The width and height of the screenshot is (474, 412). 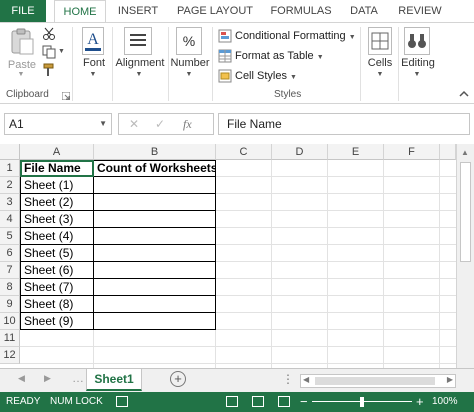 What do you see at coordinates (344, 124) in the screenshot?
I see `formula-input: File Name` at bounding box center [344, 124].